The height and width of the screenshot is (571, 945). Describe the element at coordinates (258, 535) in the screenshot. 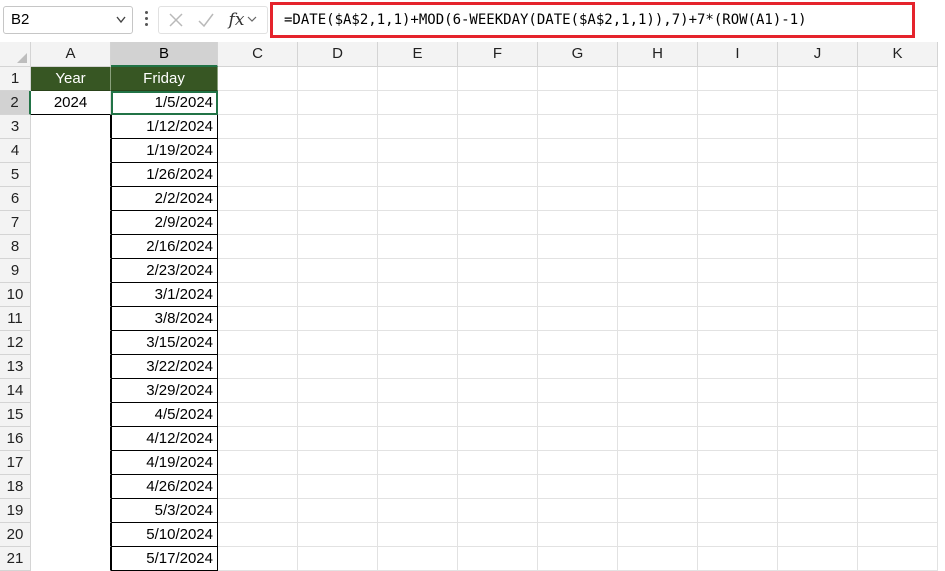

I see `cell-c20` at that location.